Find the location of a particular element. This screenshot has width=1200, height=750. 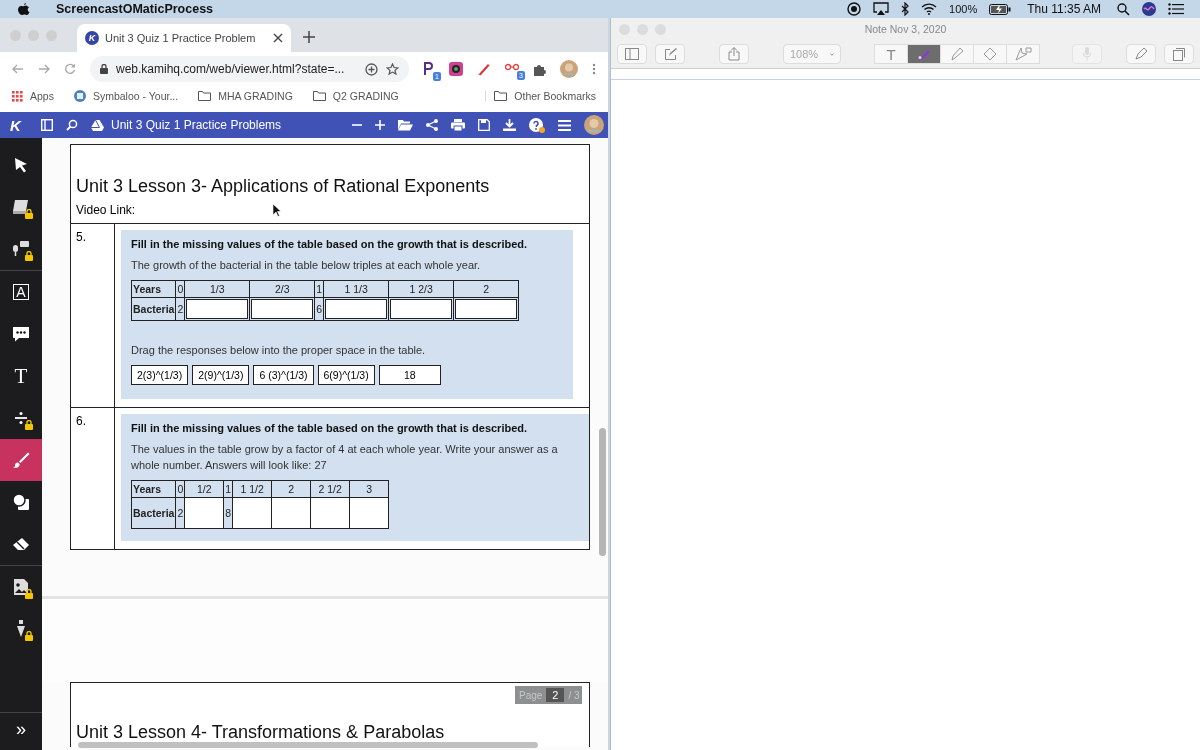

wifi-icon is located at coordinates (929, 9).